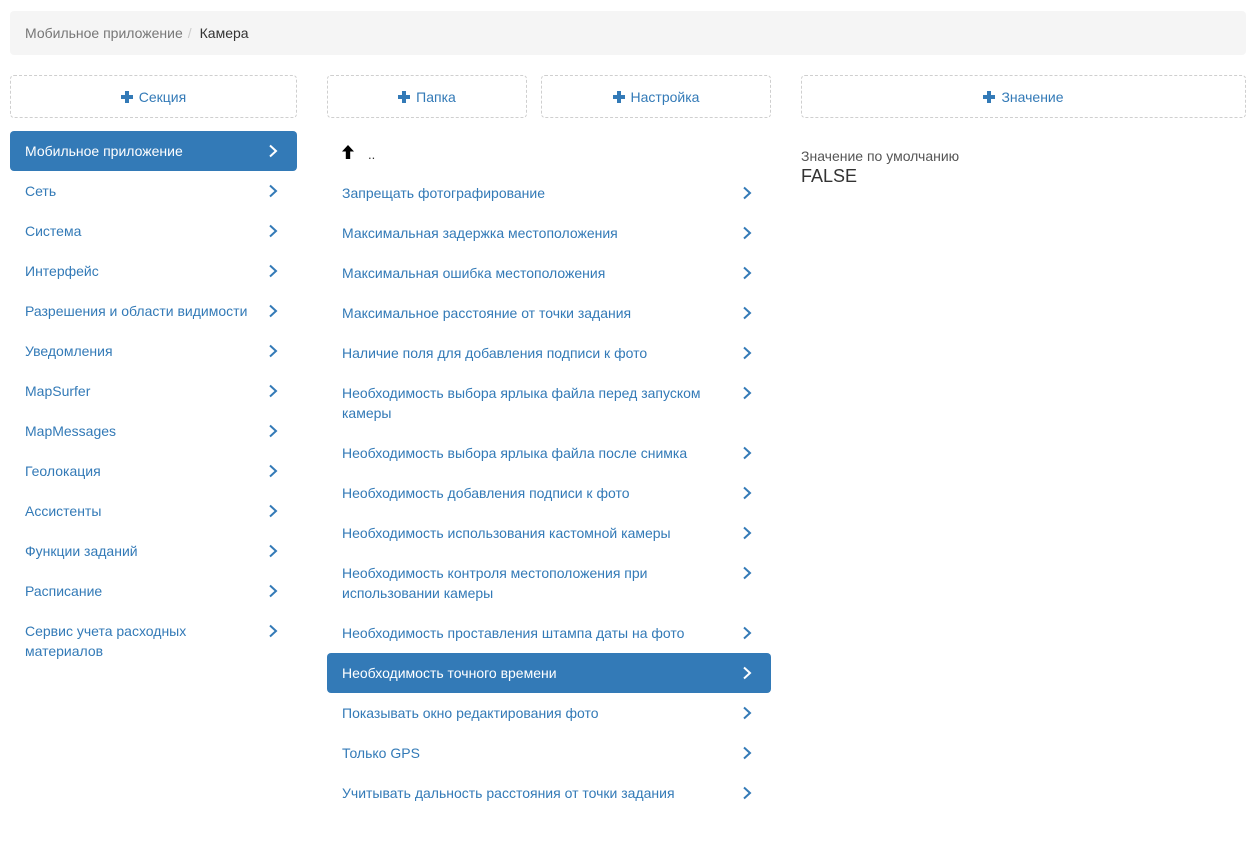  I want to click on section-item: Мобильное приложение, so click(153, 151).